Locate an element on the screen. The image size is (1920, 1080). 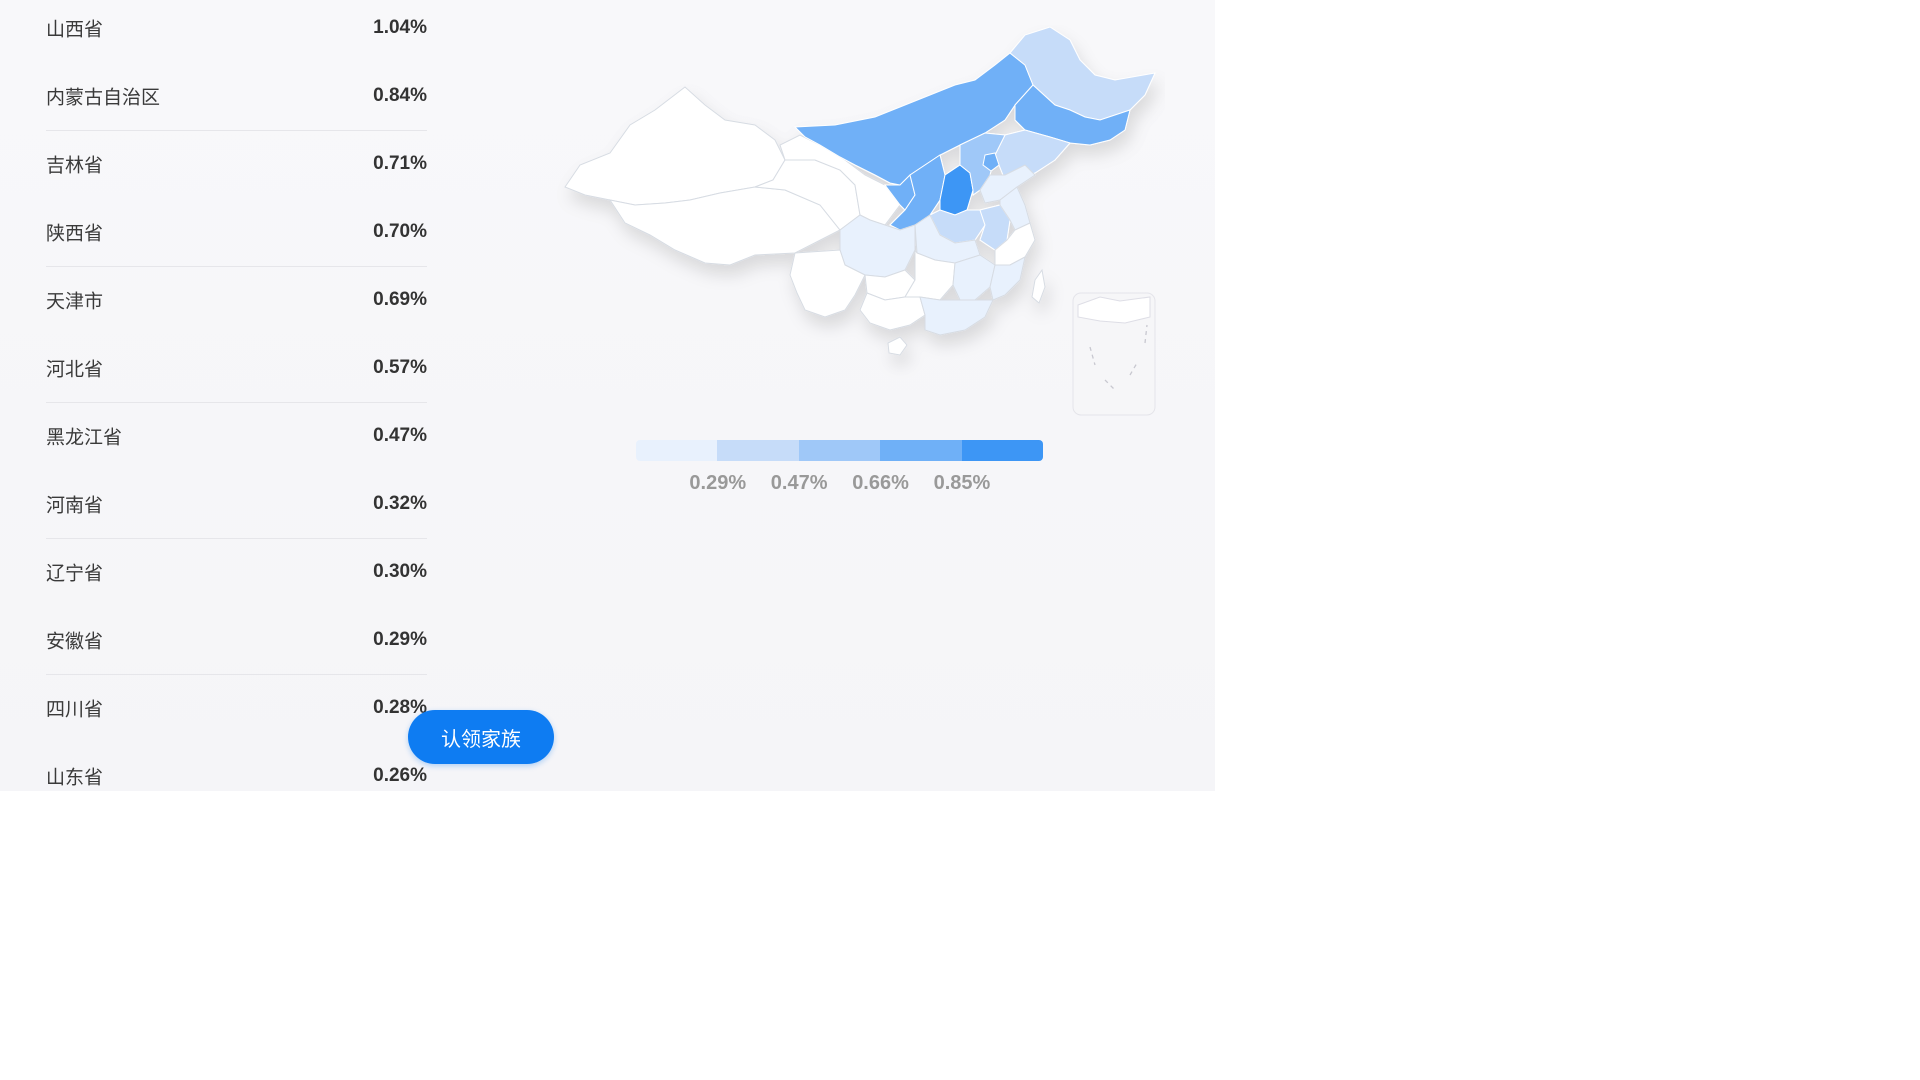
china-choropleth-map is located at coordinates (860, 221).